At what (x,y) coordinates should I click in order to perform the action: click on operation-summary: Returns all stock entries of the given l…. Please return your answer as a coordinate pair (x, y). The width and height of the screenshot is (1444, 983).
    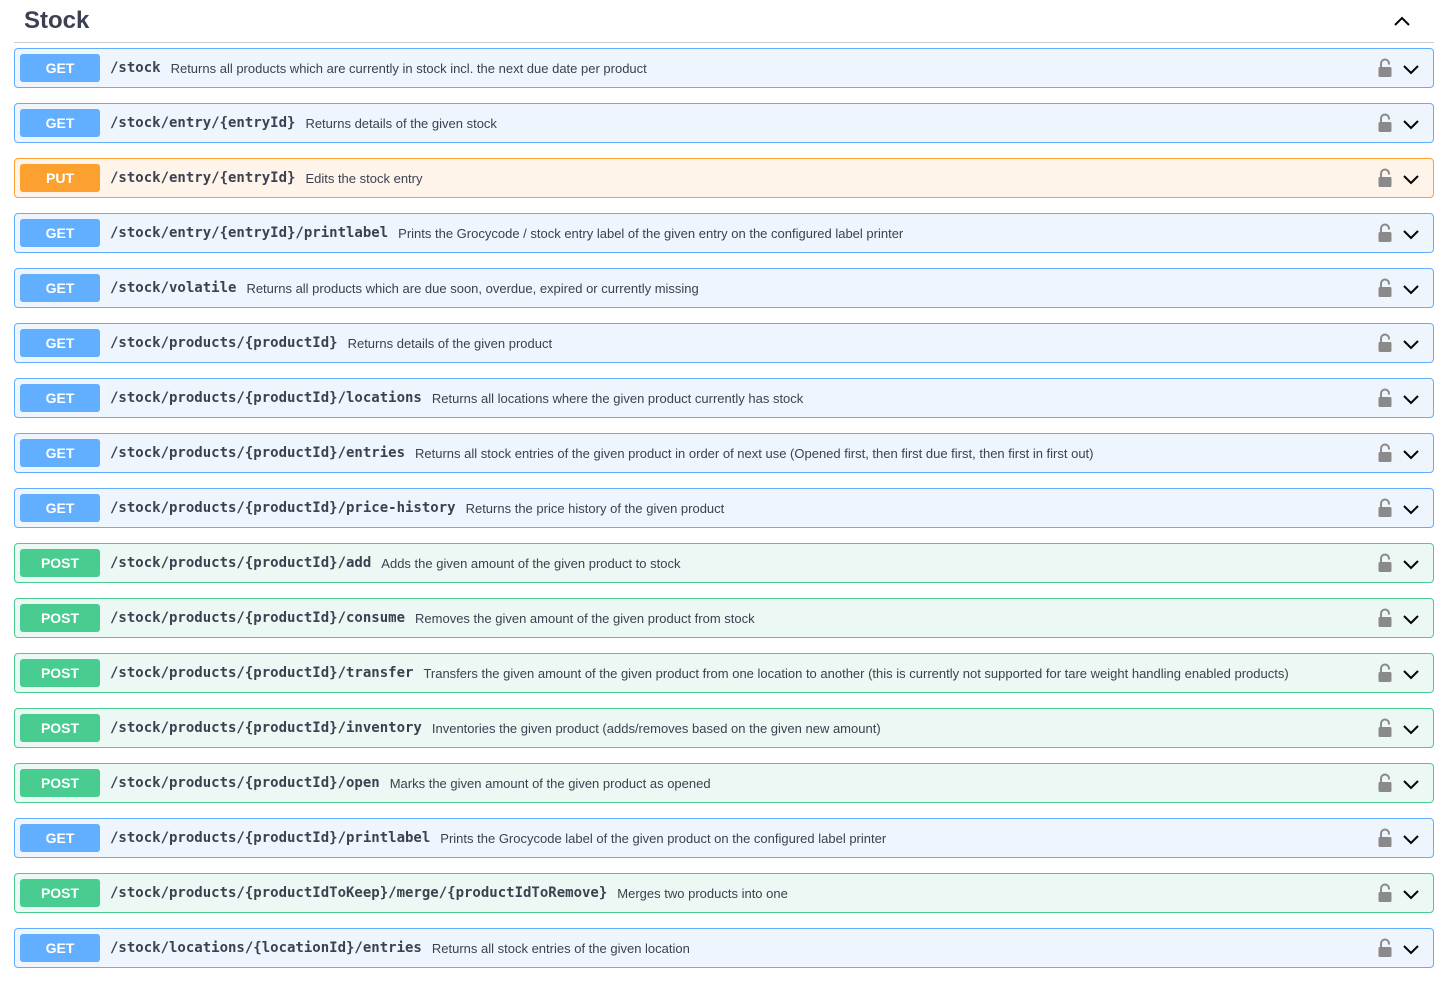
    Looking at the image, I should click on (560, 948).